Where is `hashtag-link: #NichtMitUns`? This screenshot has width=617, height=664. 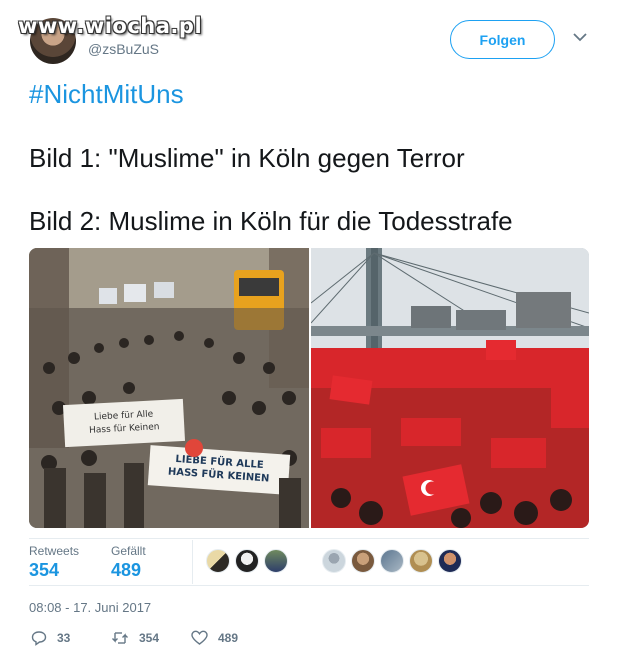
hashtag-link: #NichtMitUns is located at coordinates (106, 94).